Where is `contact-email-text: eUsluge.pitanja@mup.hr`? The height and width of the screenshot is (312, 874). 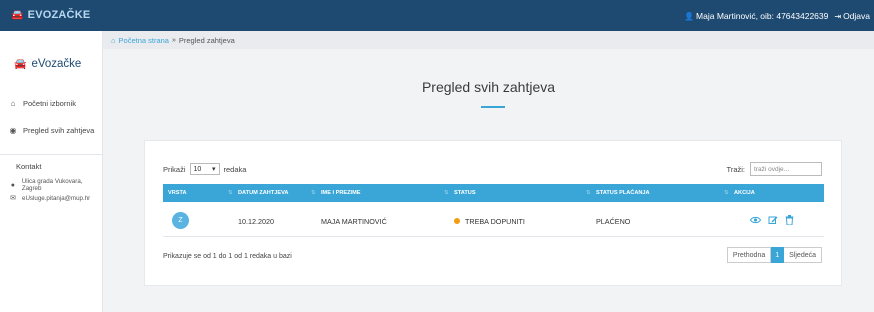
contact-email-text: eUsluge.pitanja@mup.hr is located at coordinates (56, 198).